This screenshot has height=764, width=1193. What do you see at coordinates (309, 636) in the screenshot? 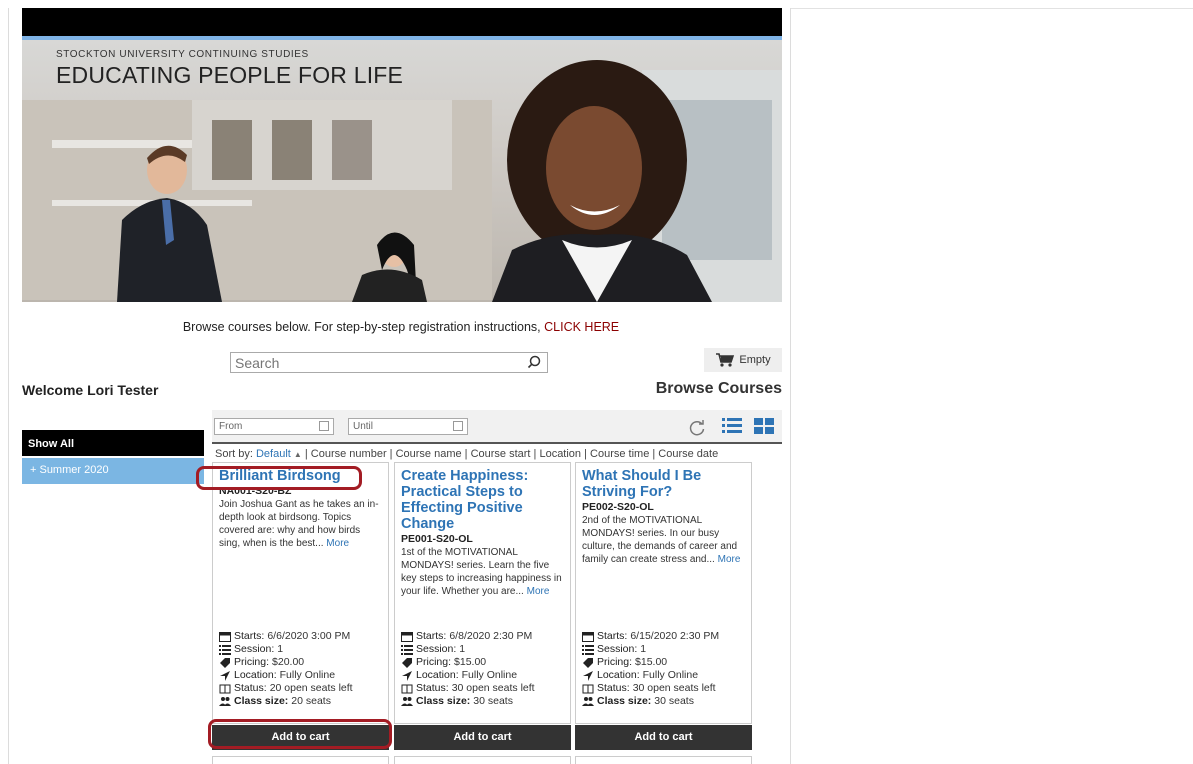
I see `starts-value: 6/6/2020 3:00 PM` at bounding box center [309, 636].